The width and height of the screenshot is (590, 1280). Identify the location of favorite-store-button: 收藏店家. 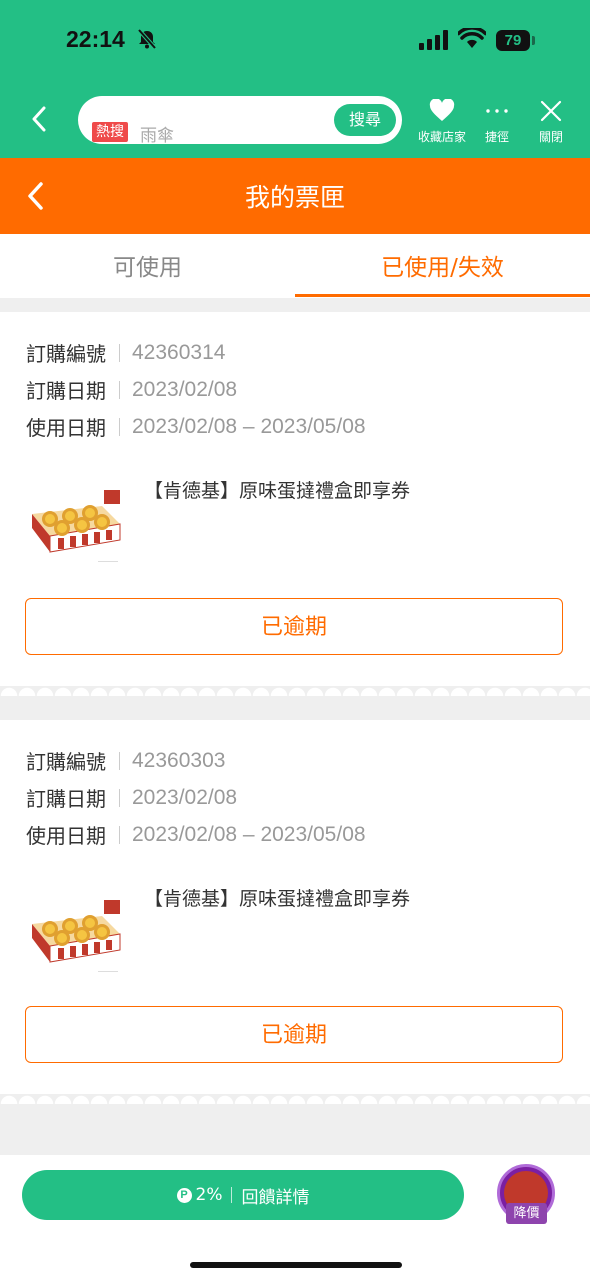
(442, 121).